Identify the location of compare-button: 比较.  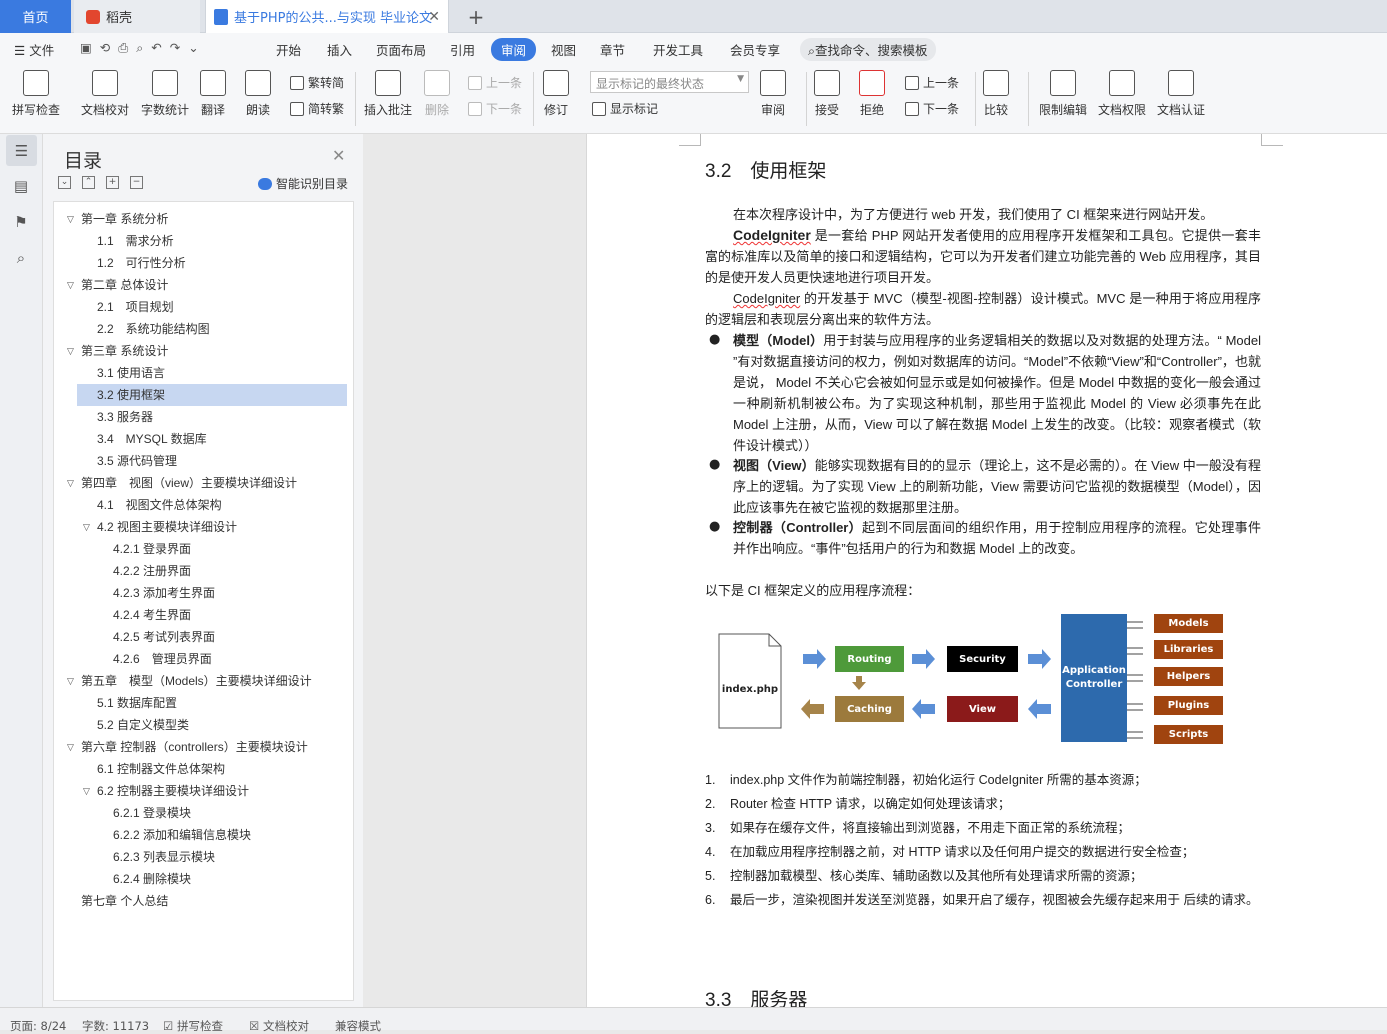
(996, 94).